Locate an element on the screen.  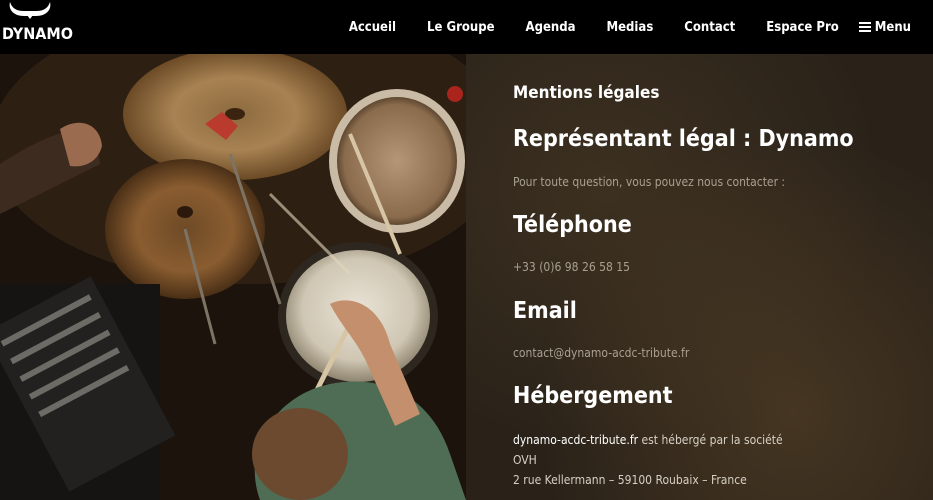
nav-agenda: Agenda is located at coordinates (551, 27).